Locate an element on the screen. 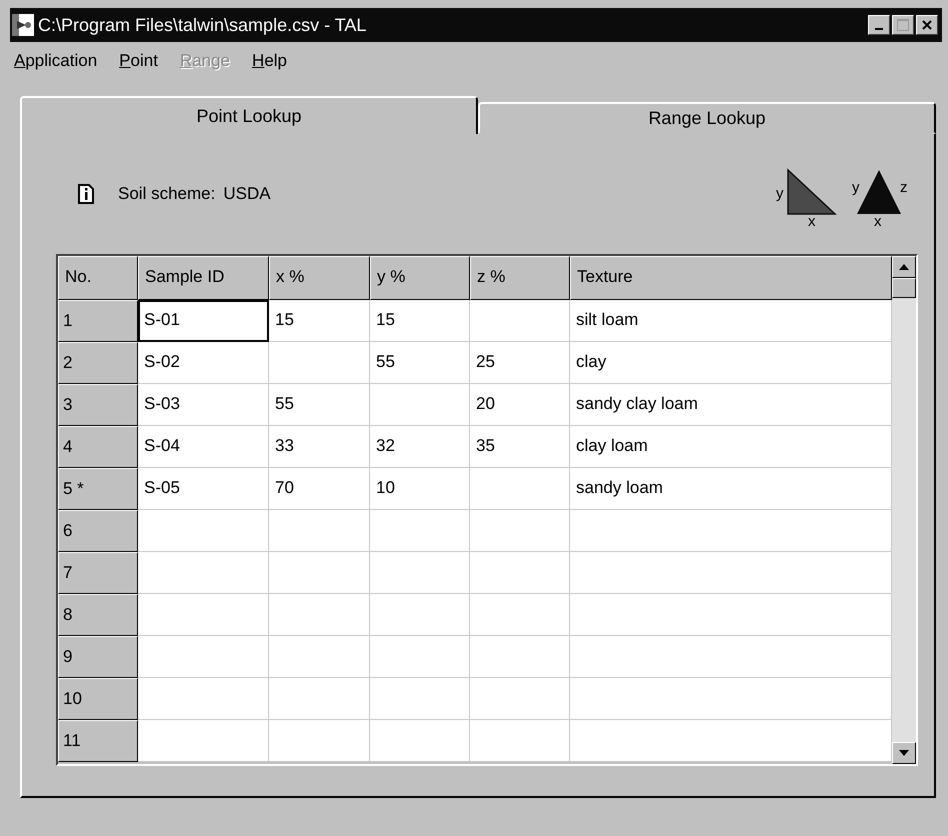  table-cell: 10 is located at coordinates (420, 489).